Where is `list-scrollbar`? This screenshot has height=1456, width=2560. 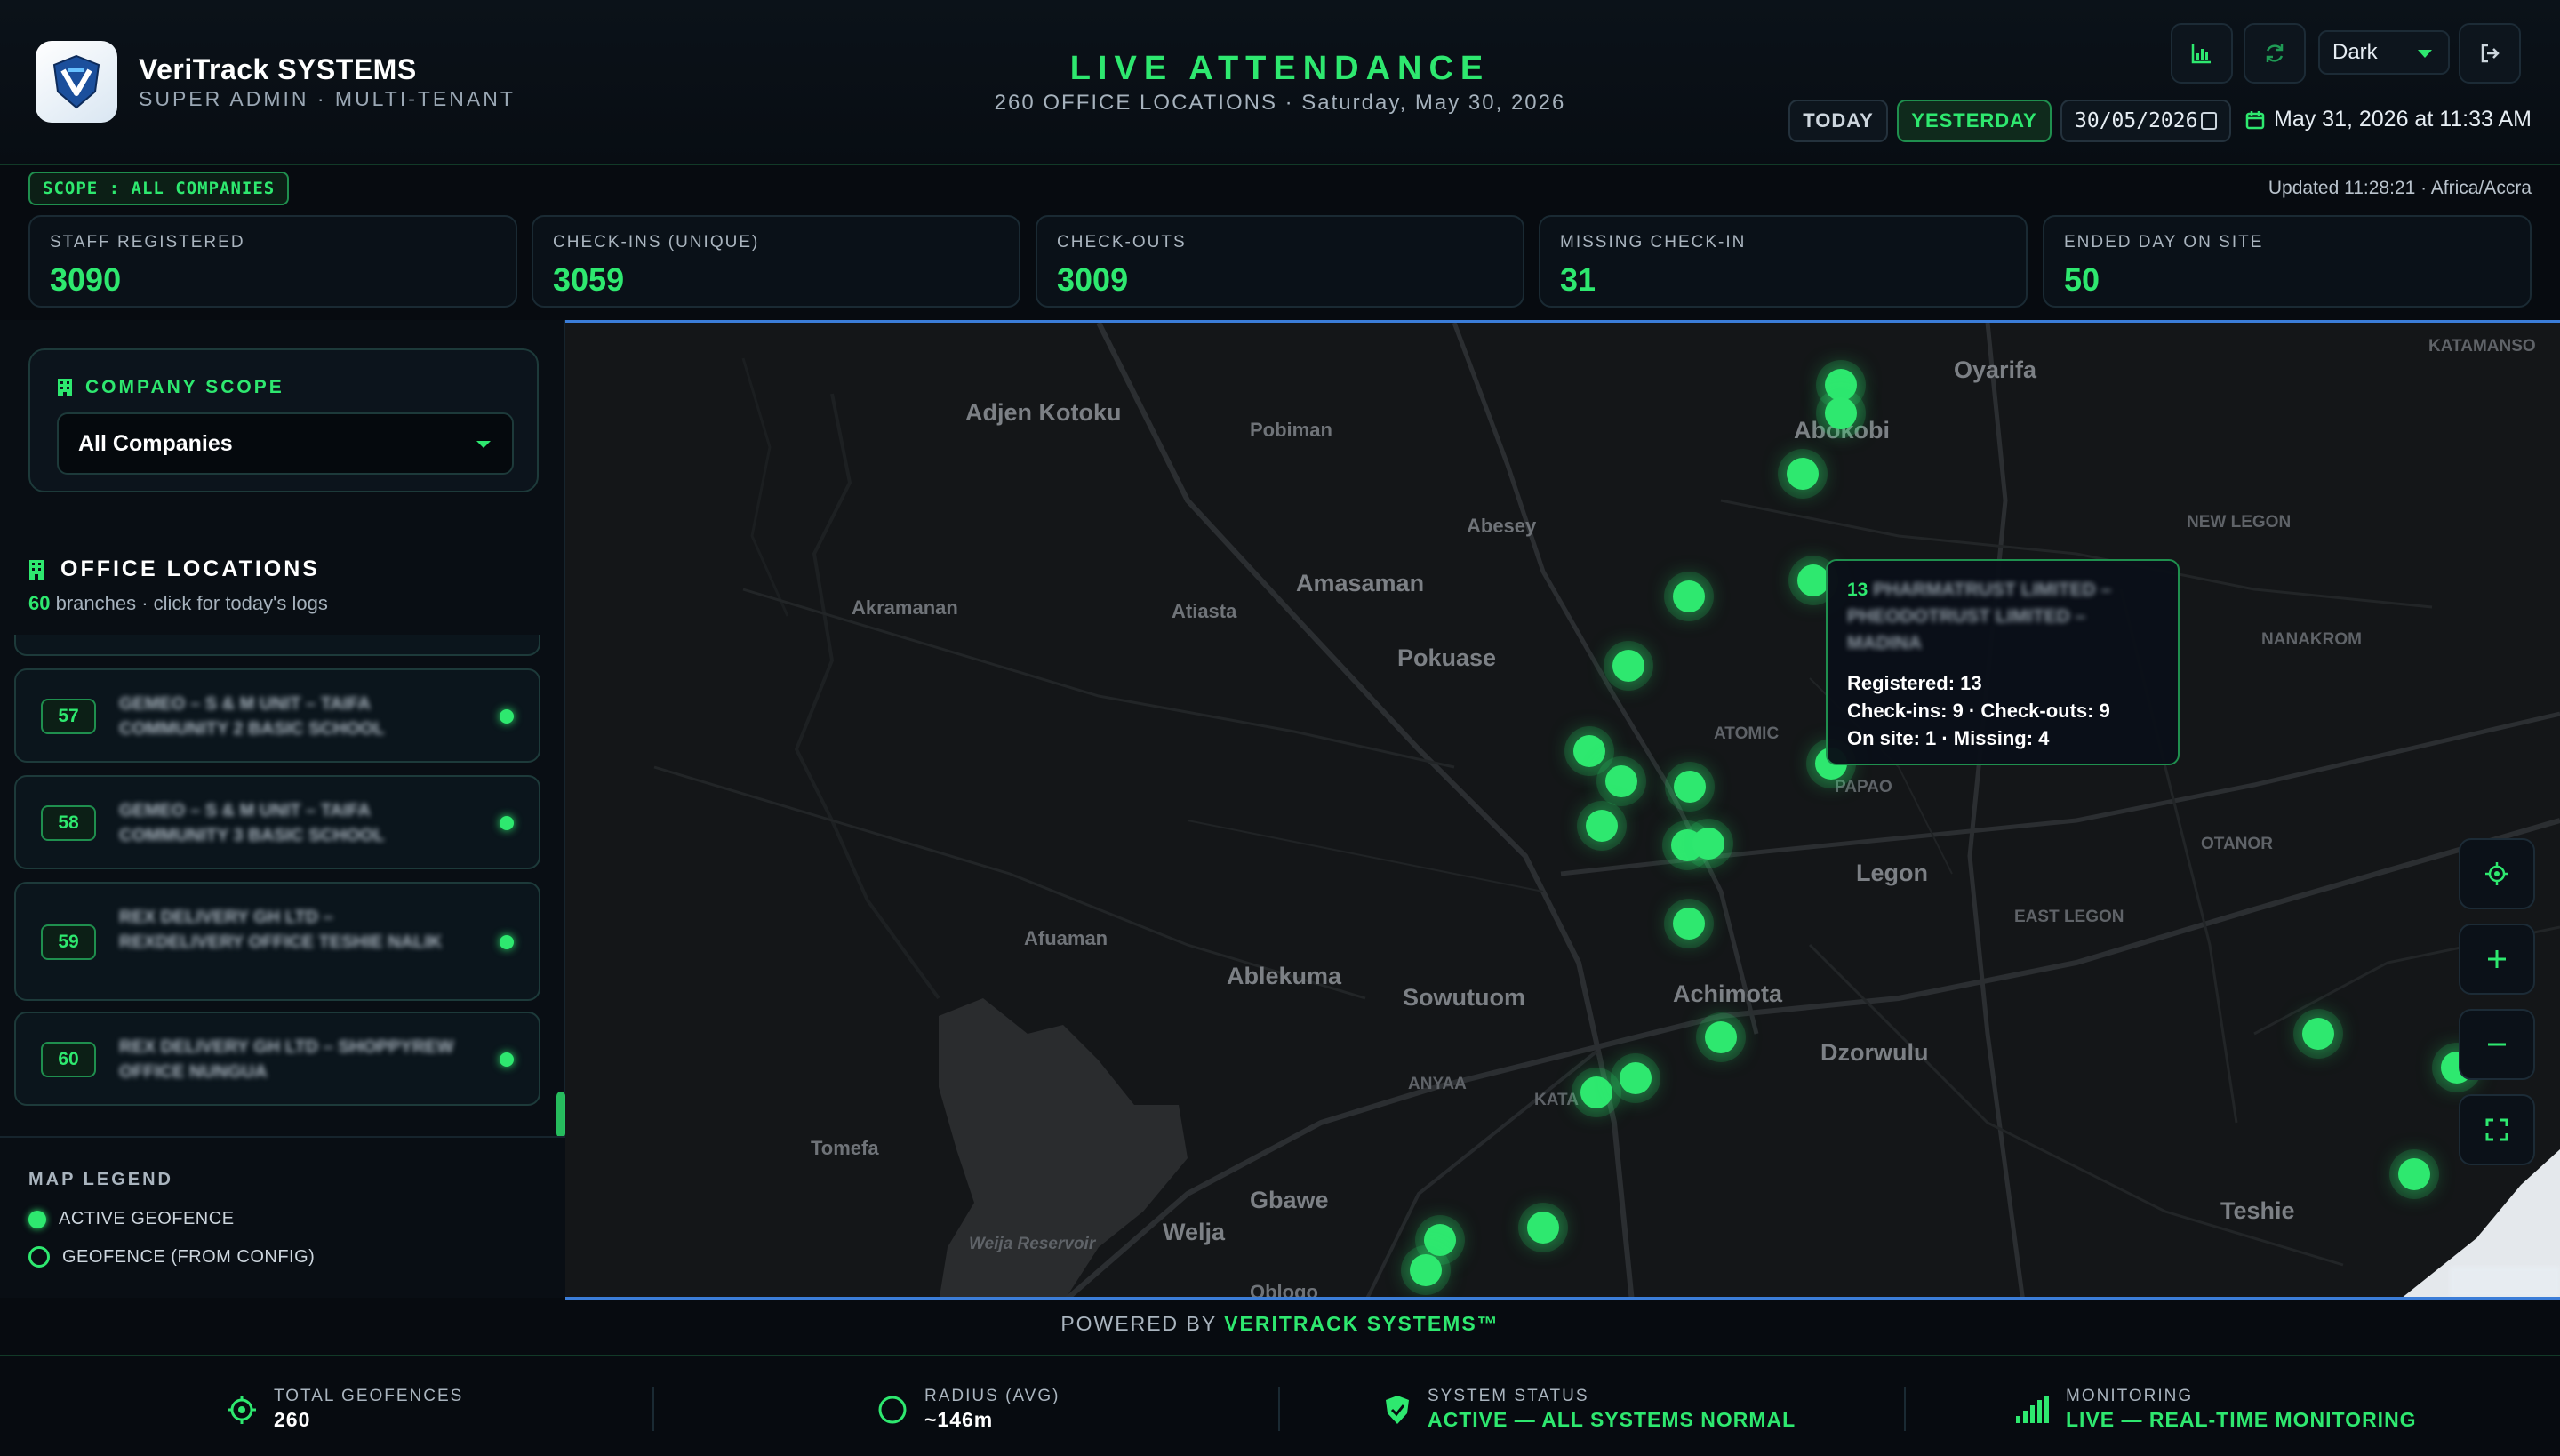 list-scrollbar is located at coordinates (560, 1115).